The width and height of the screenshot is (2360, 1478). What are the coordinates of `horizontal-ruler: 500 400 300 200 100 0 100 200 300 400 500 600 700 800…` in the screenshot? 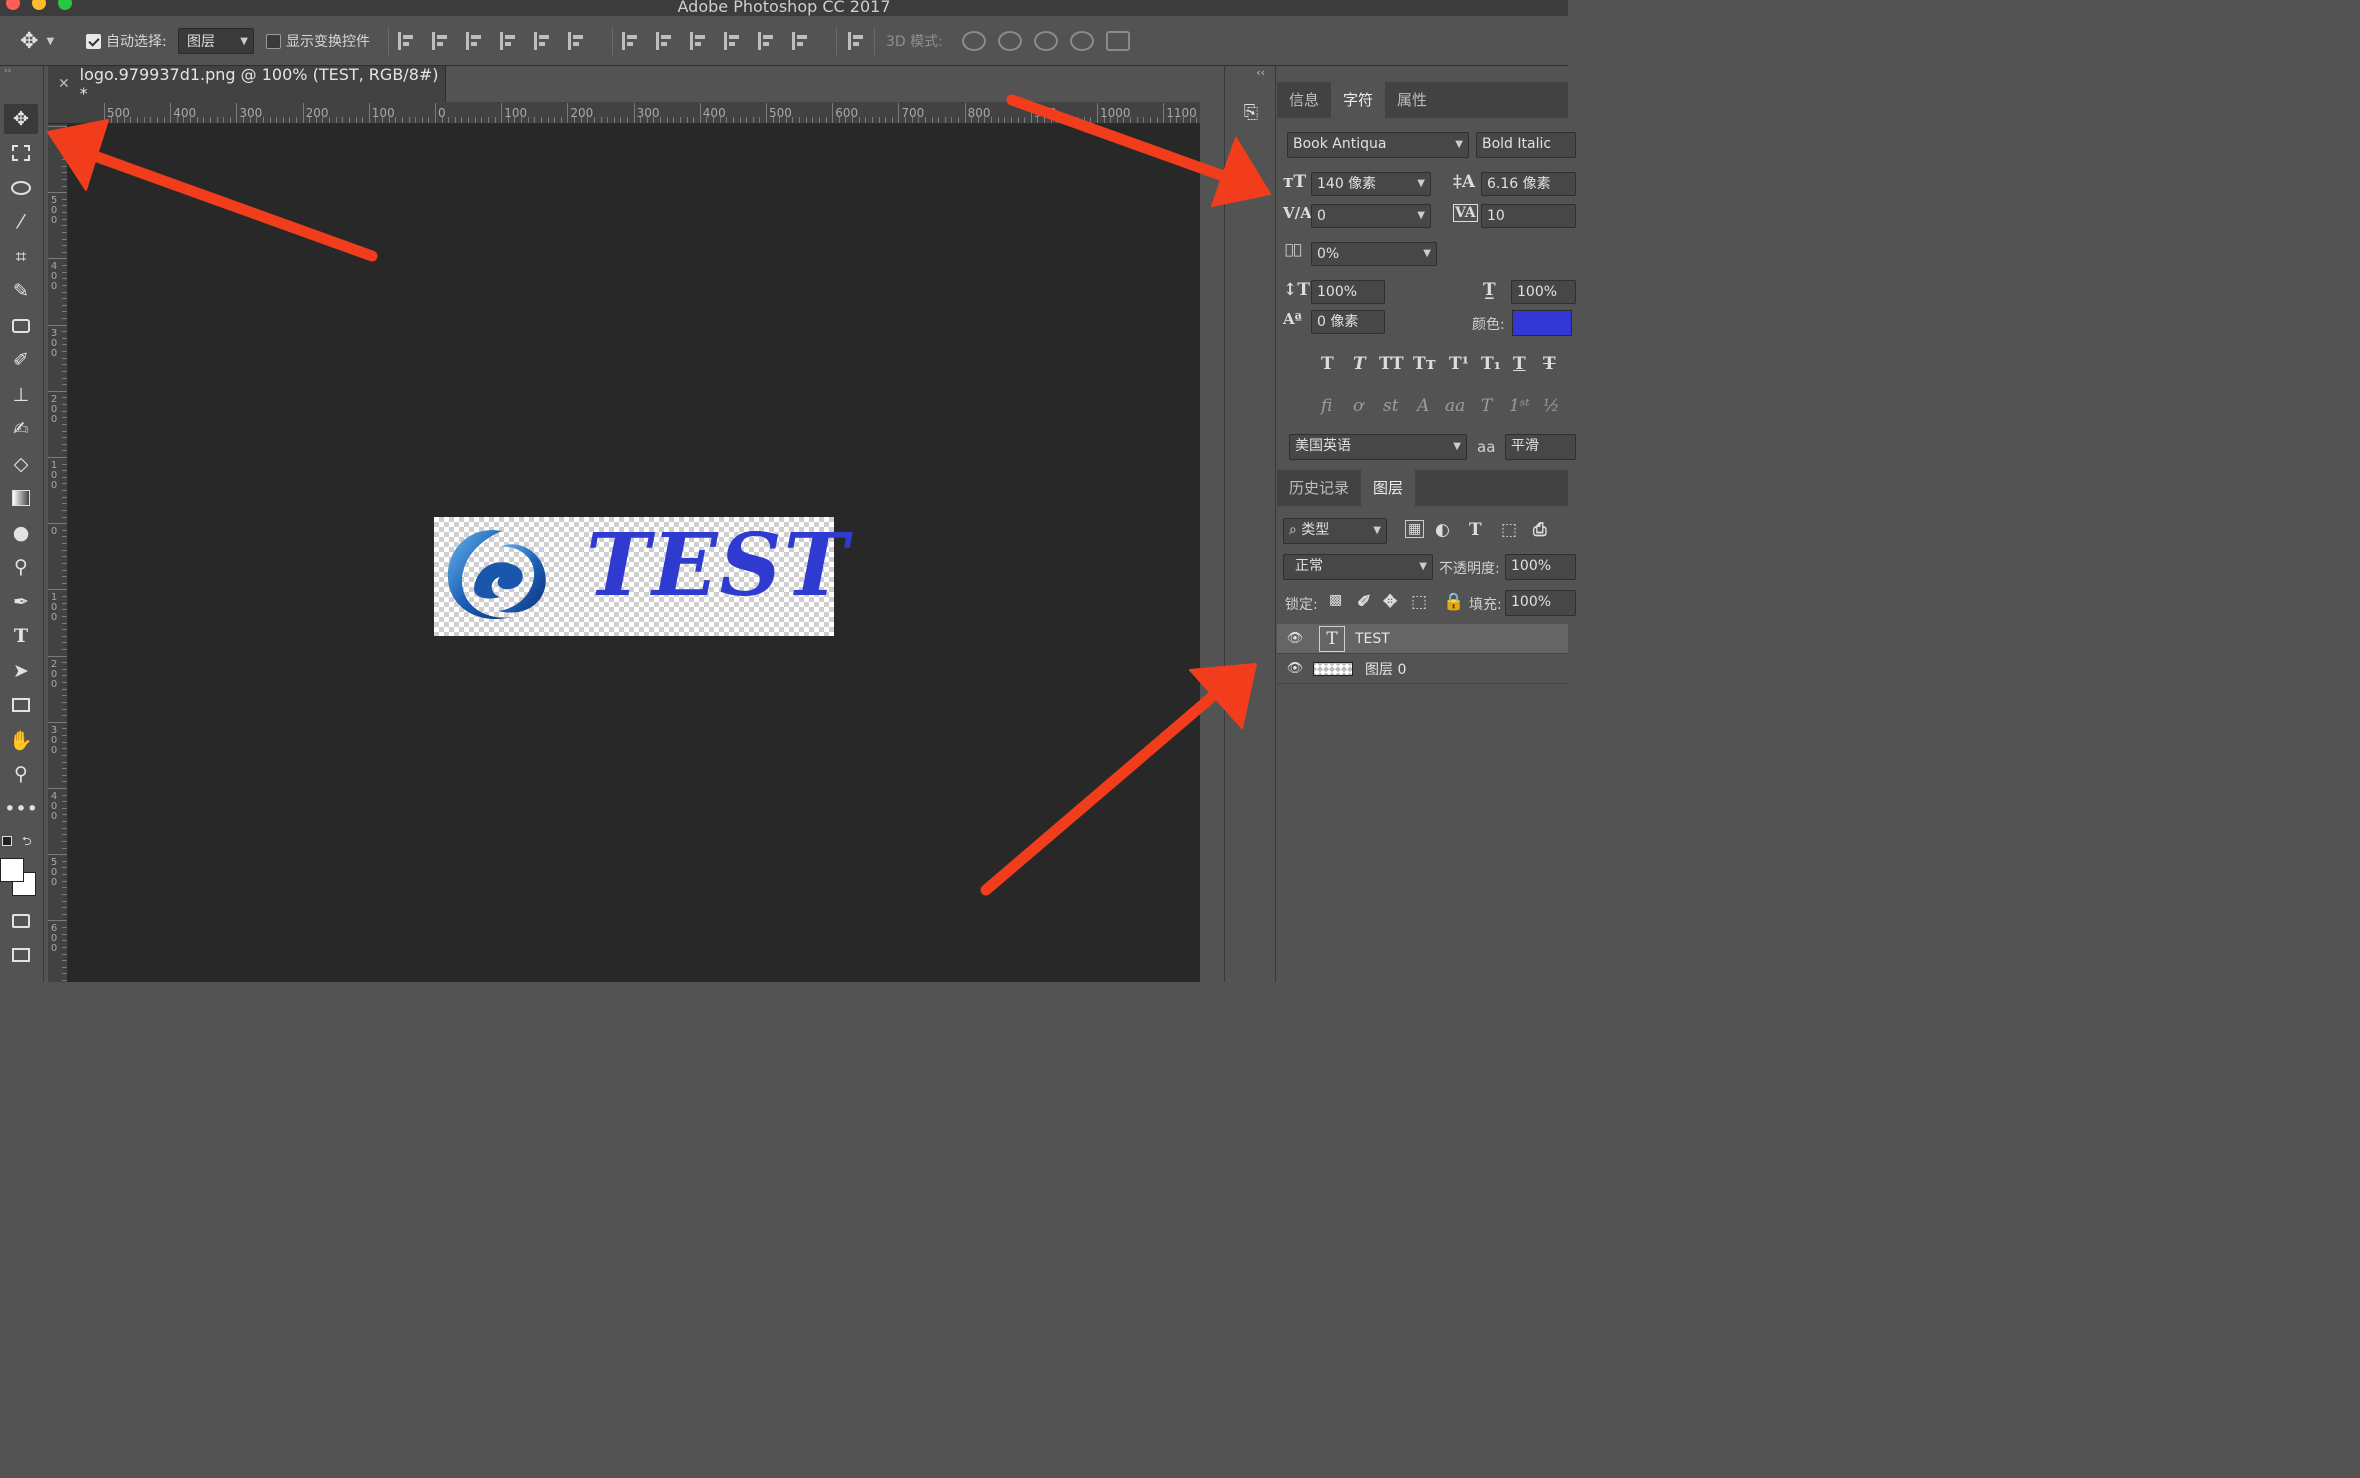 It's located at (635, 113).